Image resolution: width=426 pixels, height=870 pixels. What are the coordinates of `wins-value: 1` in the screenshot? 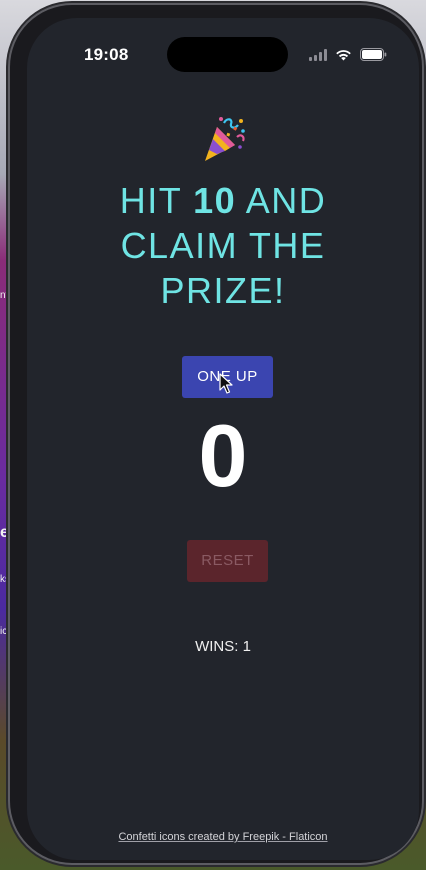 It's located at (246, 646).